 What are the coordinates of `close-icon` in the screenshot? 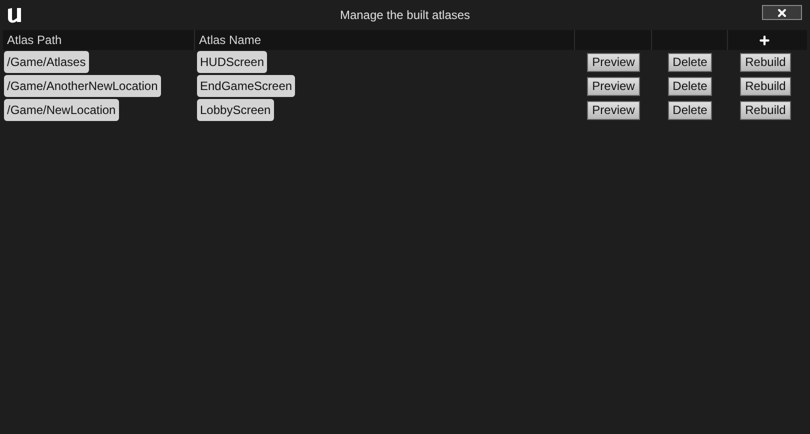 It's located at (782, 12).